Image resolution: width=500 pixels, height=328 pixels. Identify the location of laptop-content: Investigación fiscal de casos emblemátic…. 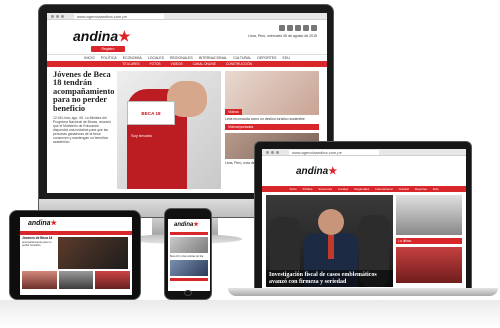
(364, 240).